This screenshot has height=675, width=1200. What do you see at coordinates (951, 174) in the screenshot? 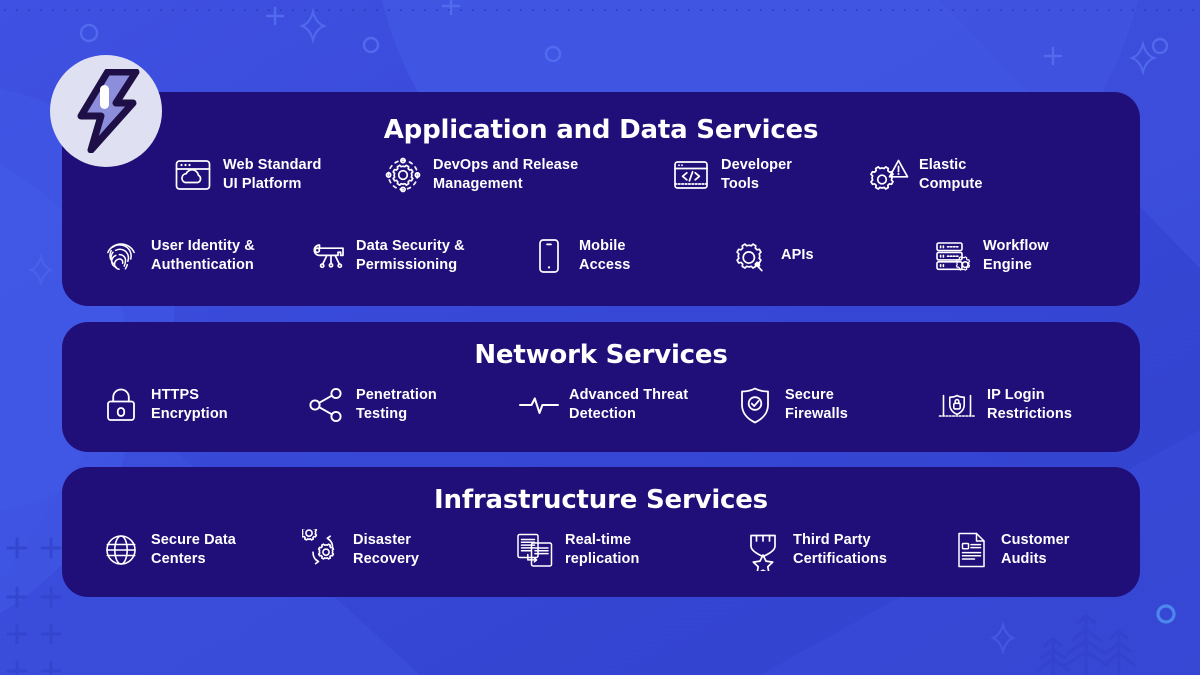
I see `service-label: Elastic Compute` at bounding box center [951, 174].